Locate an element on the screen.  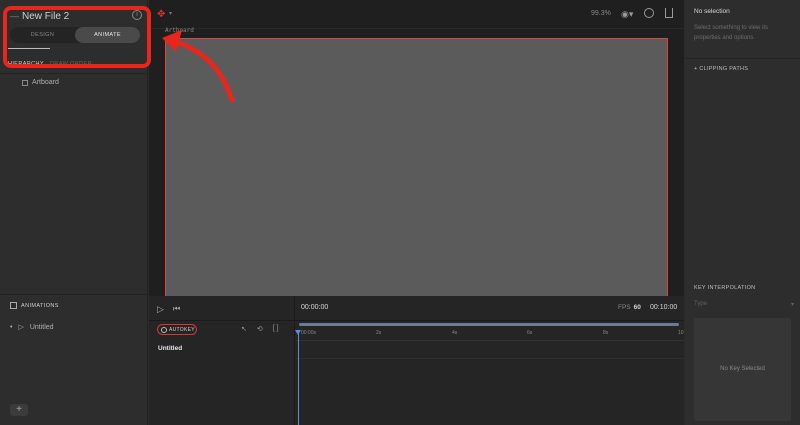
key-interpolation-label: KEY INTERPOLATION is located at coordinates (725, 288).